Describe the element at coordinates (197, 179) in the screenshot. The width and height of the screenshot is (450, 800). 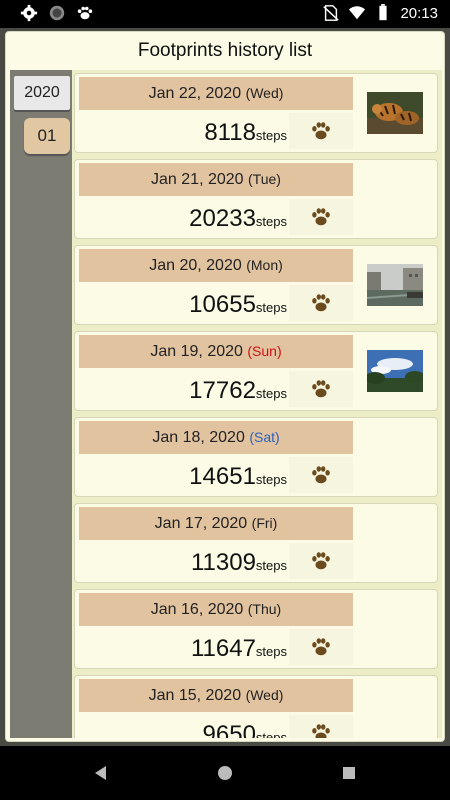
I see `entry-date: Jan 21, 2020` at that location.